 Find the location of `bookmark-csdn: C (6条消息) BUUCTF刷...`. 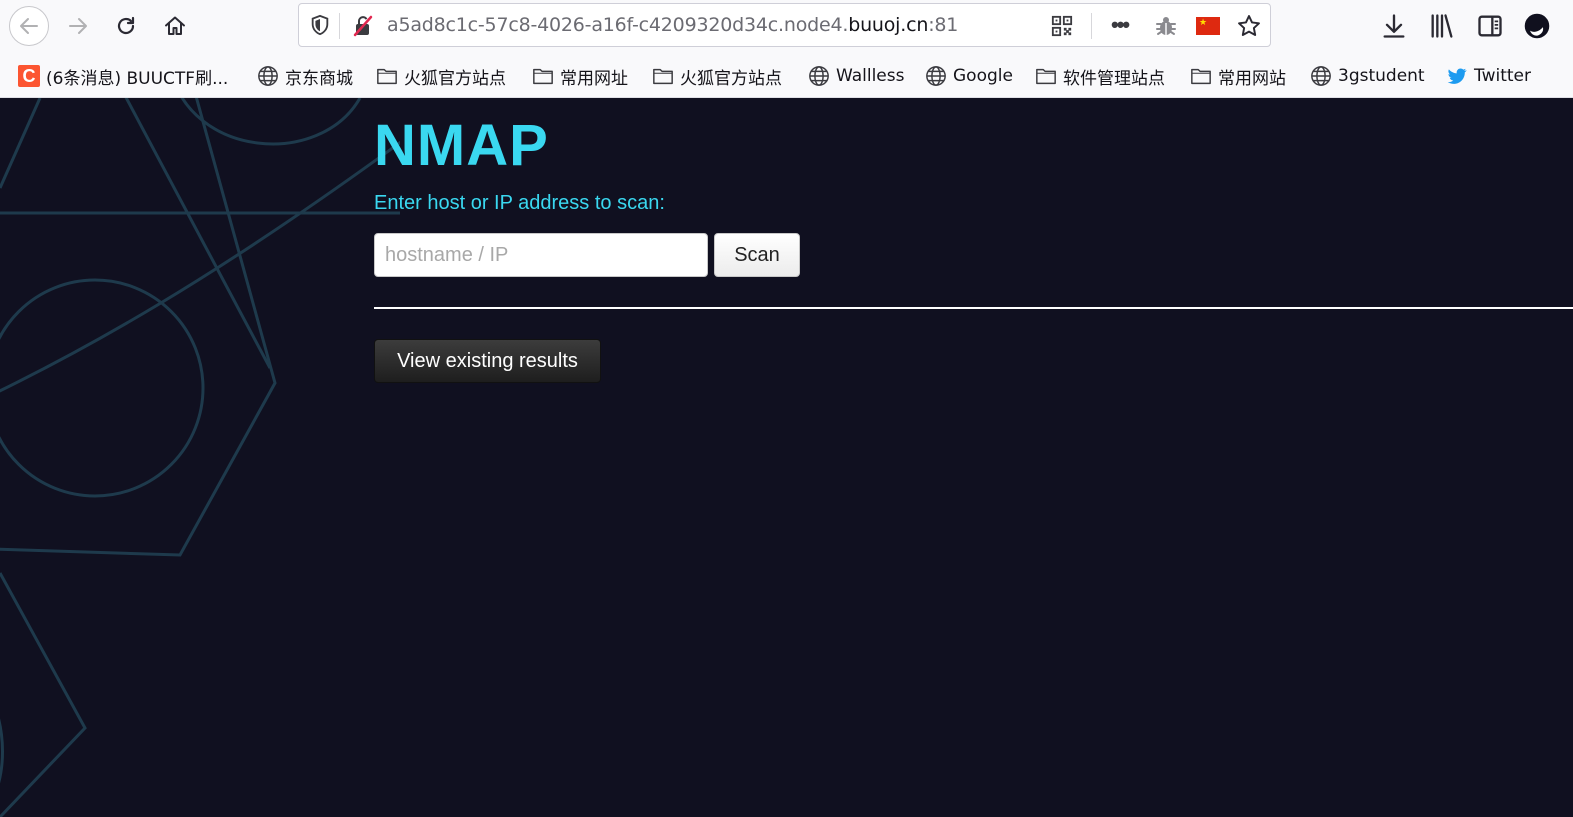

bookmark-csdn: C (6条消息) BUUCTF刷... is located at coordinates (123, 76).